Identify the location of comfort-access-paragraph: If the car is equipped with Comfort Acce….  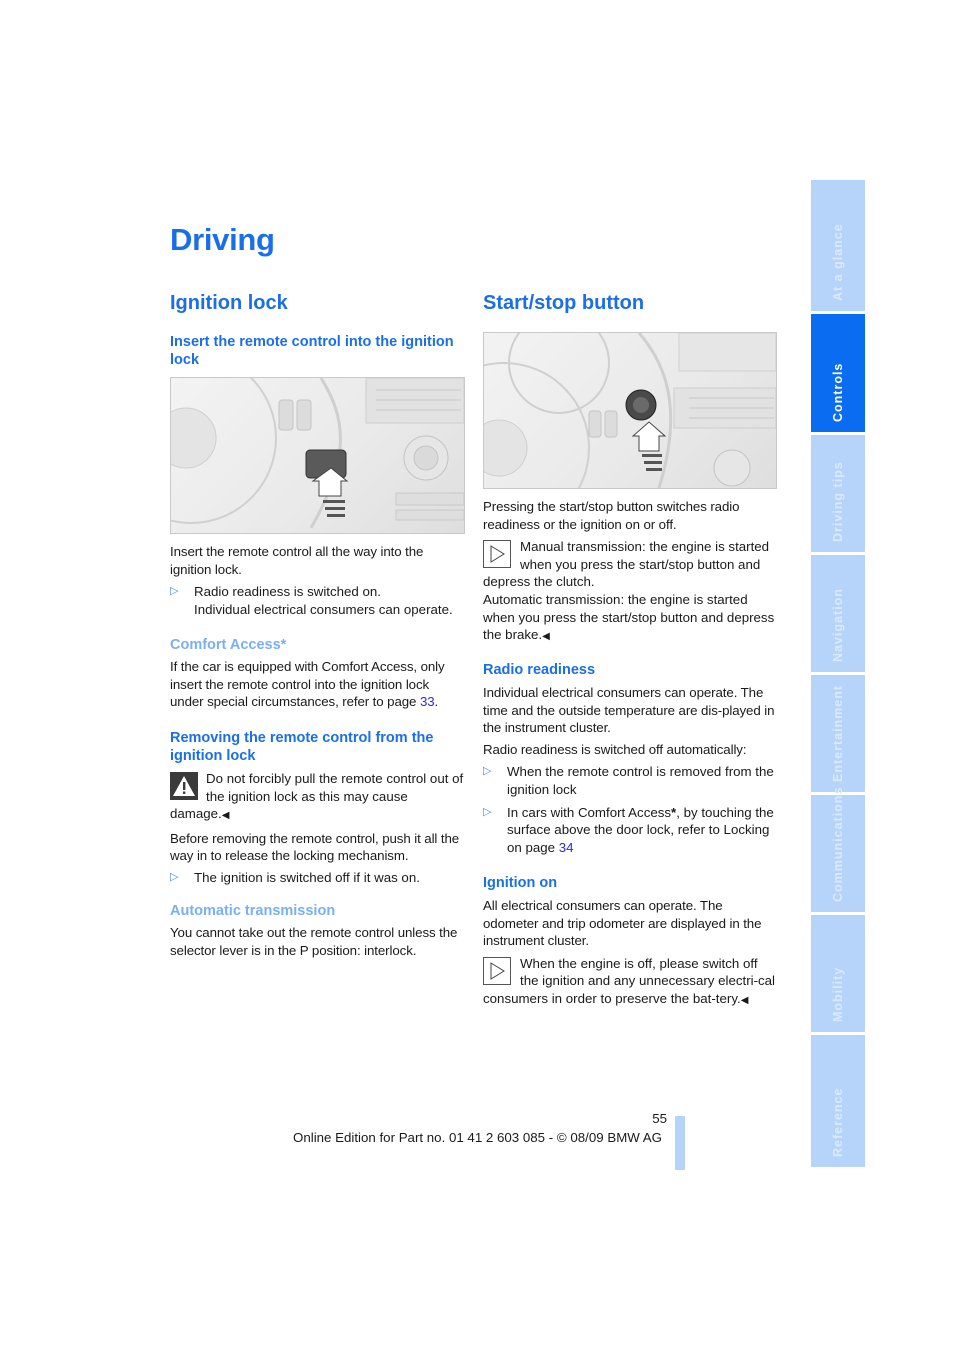
(318, 684).